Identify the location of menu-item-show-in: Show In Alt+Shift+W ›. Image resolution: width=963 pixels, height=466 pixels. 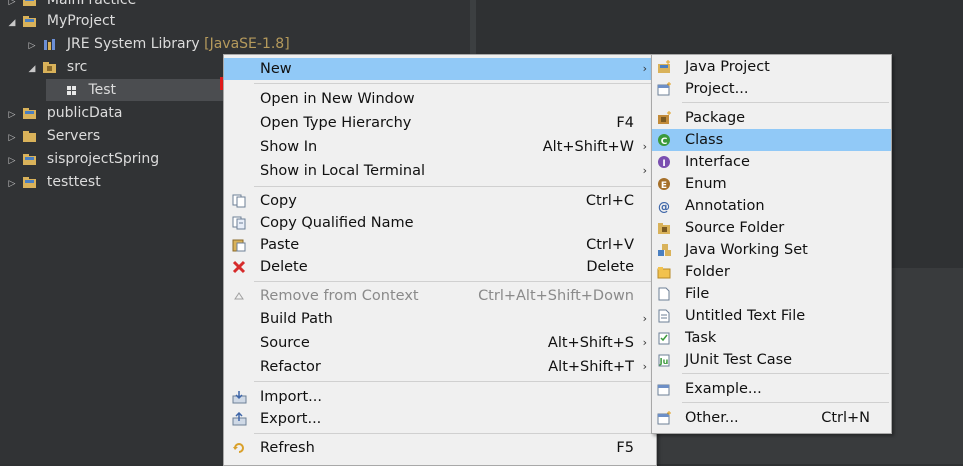
(440, 147).